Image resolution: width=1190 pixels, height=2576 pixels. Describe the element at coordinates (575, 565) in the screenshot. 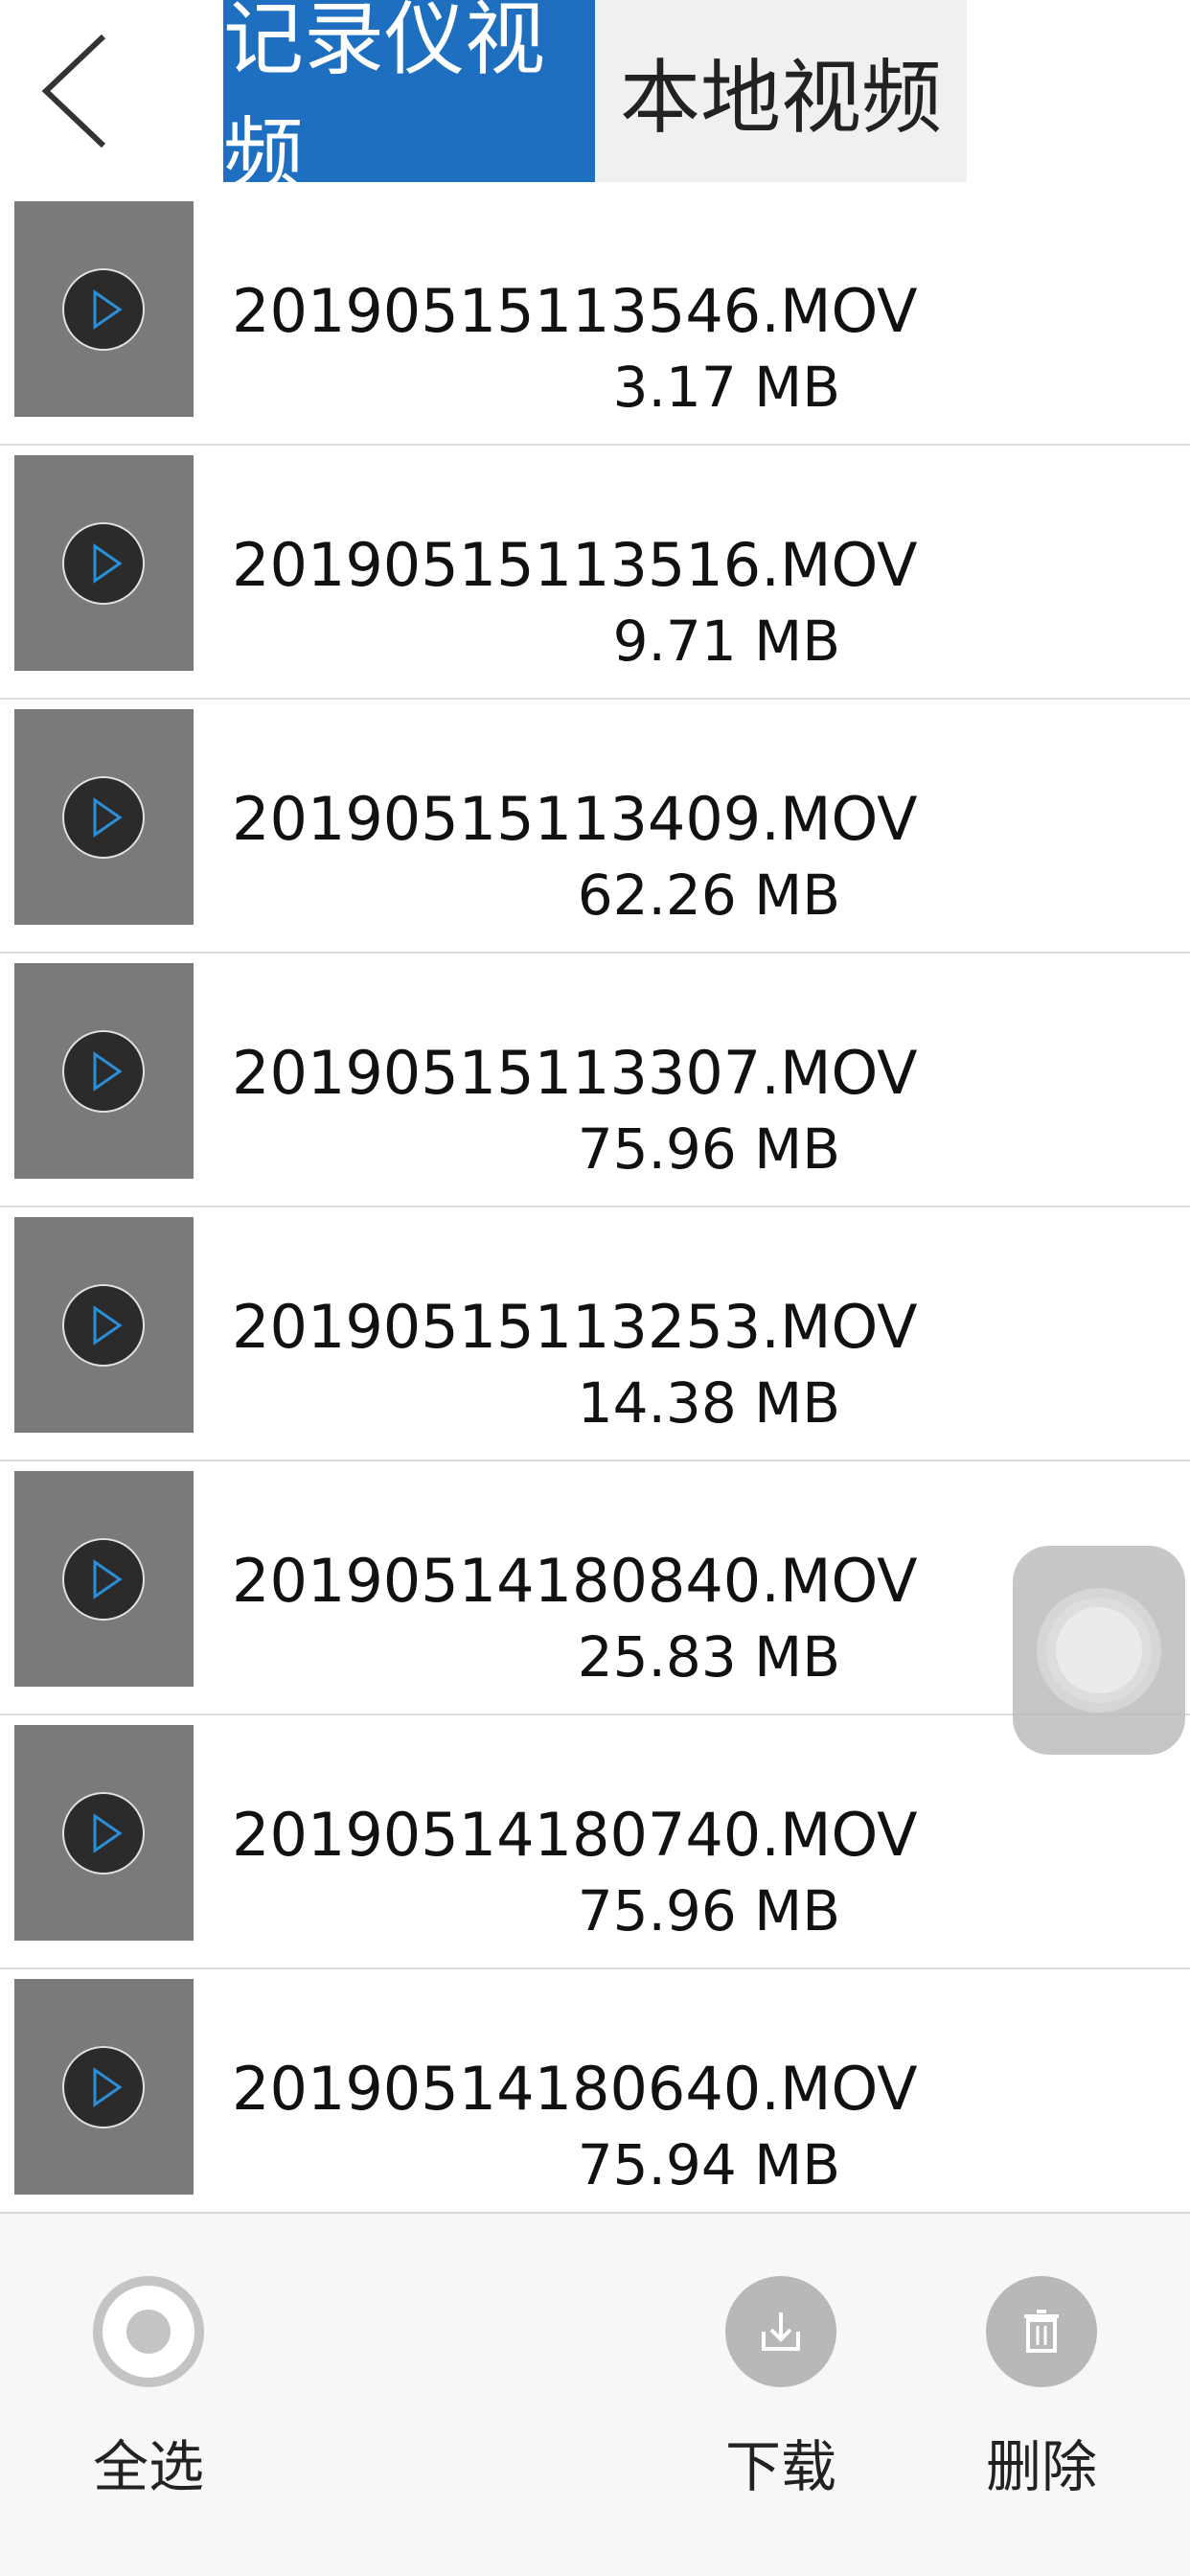

I see `video-filename: 20190515113516.MOV` at that location.